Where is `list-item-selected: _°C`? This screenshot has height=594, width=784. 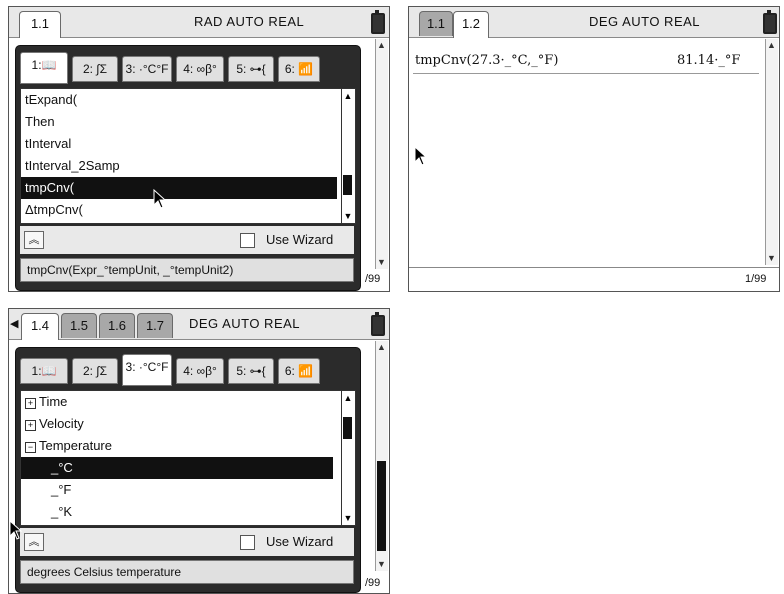 list-item-selected: _°C is located at coordinates (177, 468).